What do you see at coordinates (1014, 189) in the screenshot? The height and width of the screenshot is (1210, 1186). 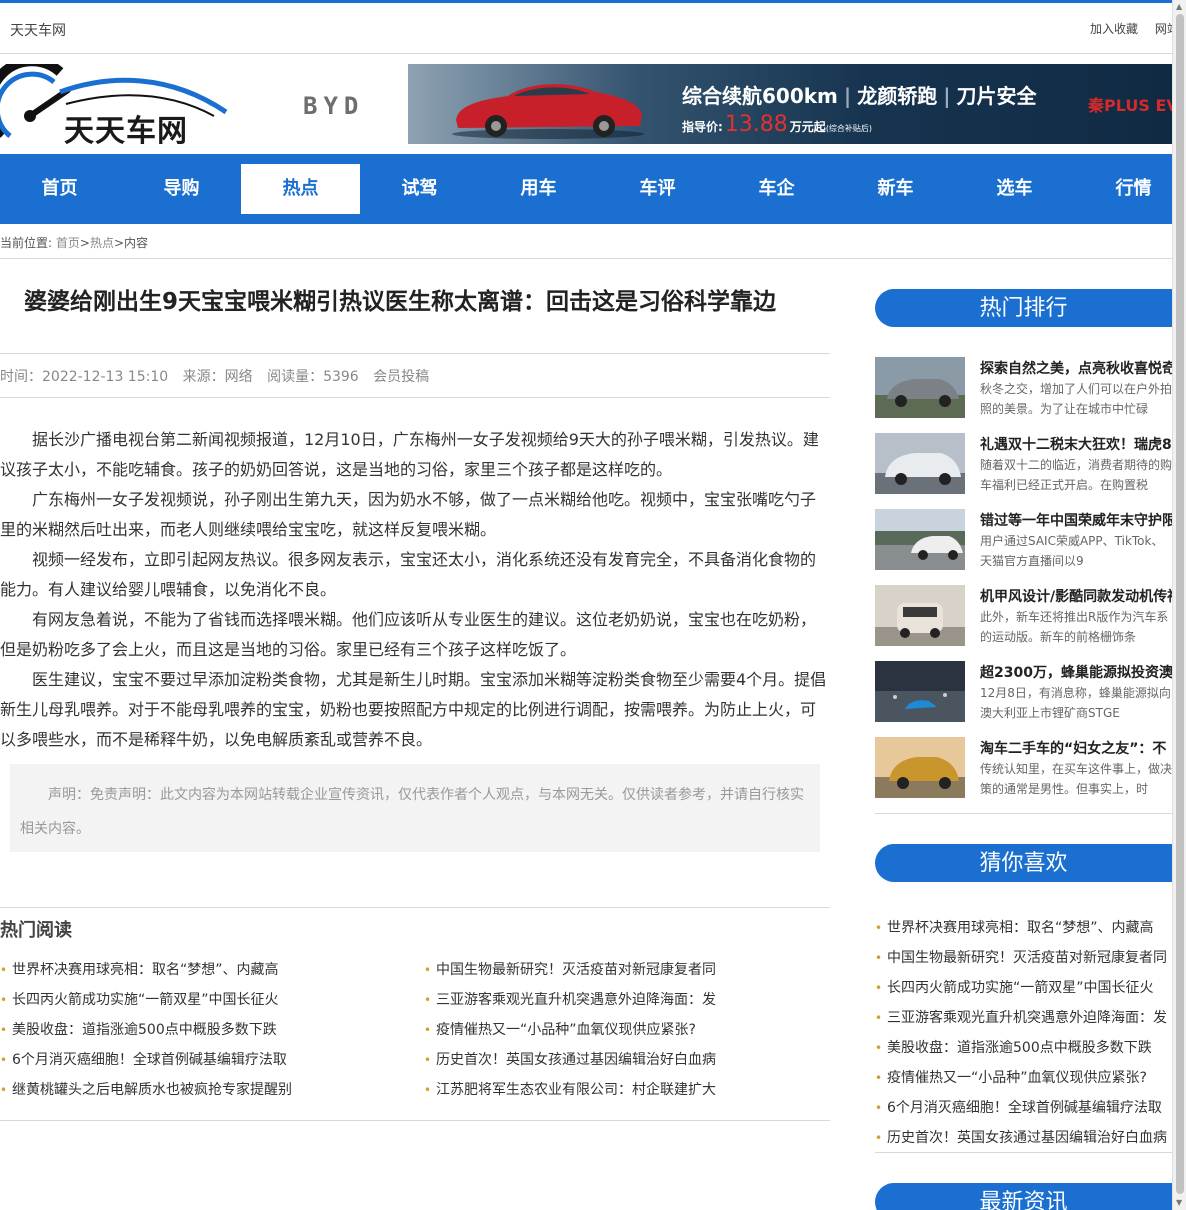 I see `nav-choose: 选车` at bounding box center [1014, 189].